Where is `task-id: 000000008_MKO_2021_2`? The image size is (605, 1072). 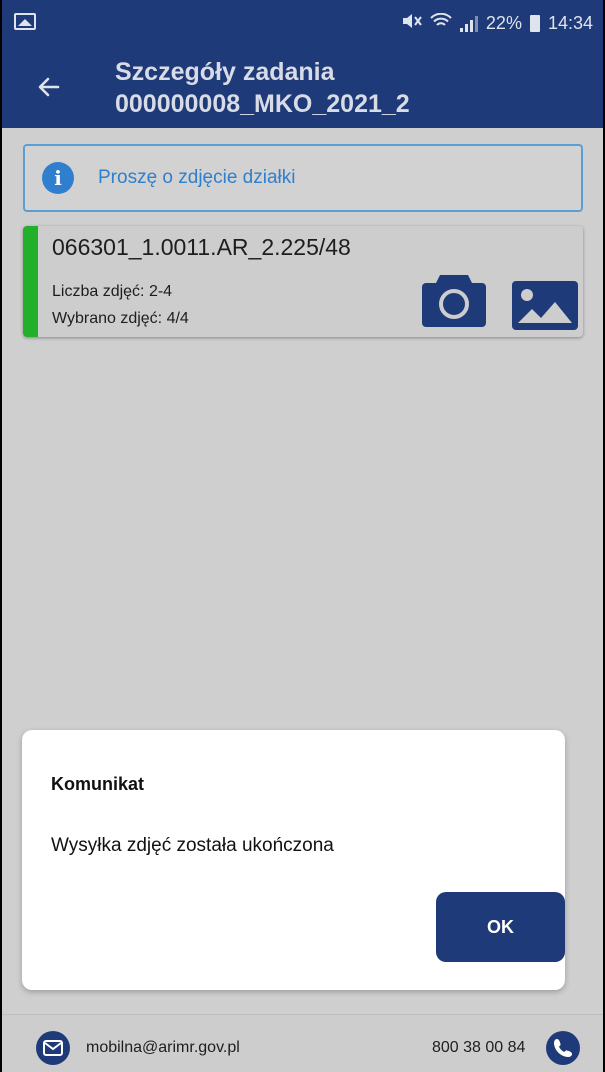
task-id: 000000008_MKO_2021_2 is located at coordinates (262, 104).